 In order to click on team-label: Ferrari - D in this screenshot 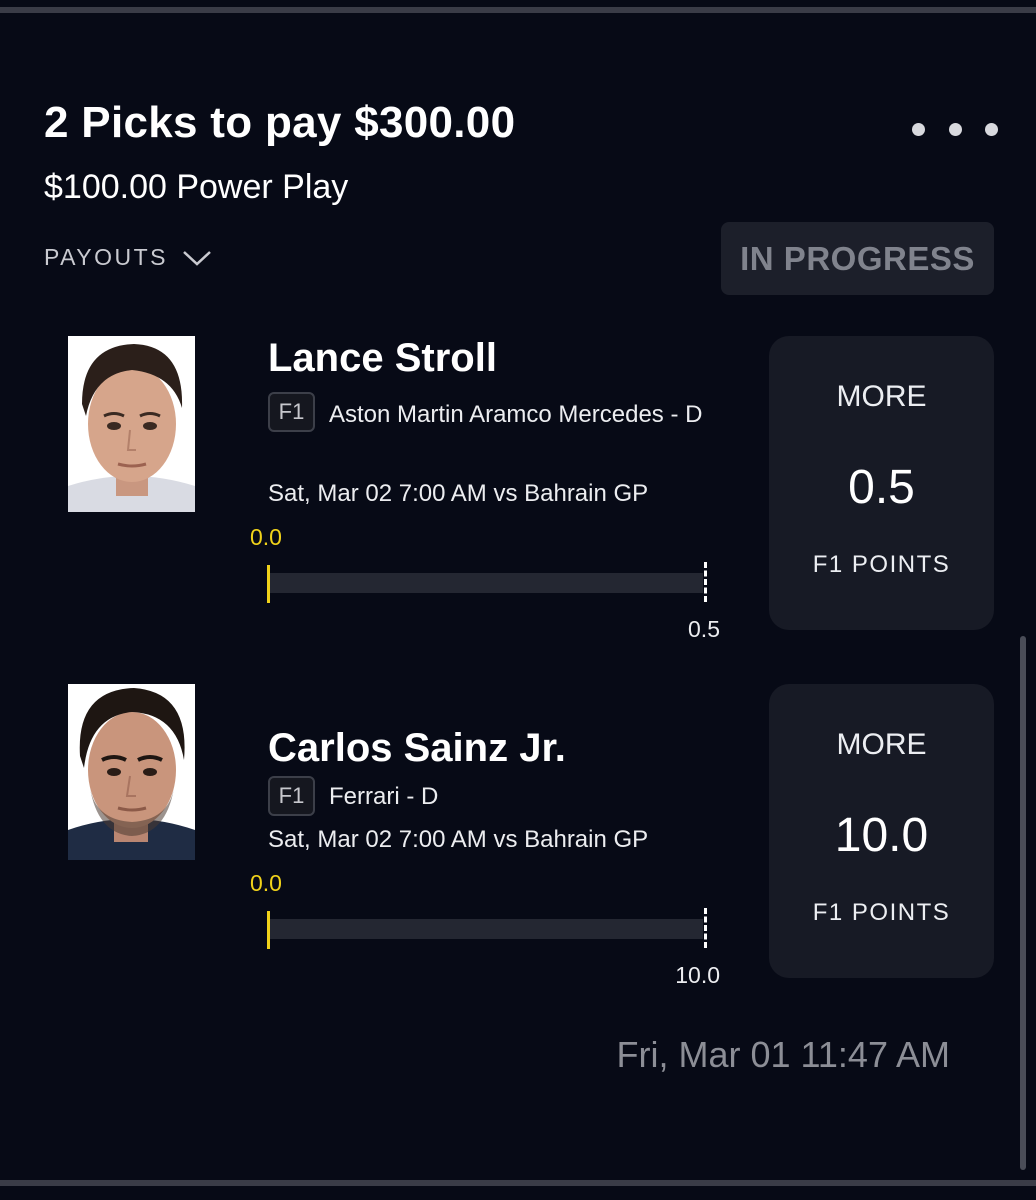, I will do `click(384, 796)`.